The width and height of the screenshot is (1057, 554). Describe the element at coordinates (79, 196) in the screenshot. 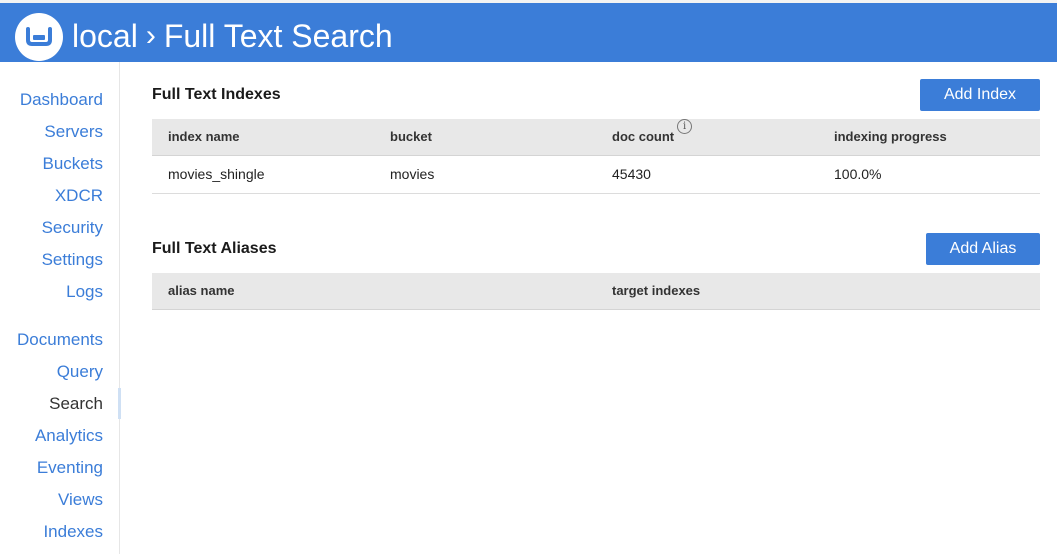

I see `sidebar-item-xdcr: XDCR` at that location.